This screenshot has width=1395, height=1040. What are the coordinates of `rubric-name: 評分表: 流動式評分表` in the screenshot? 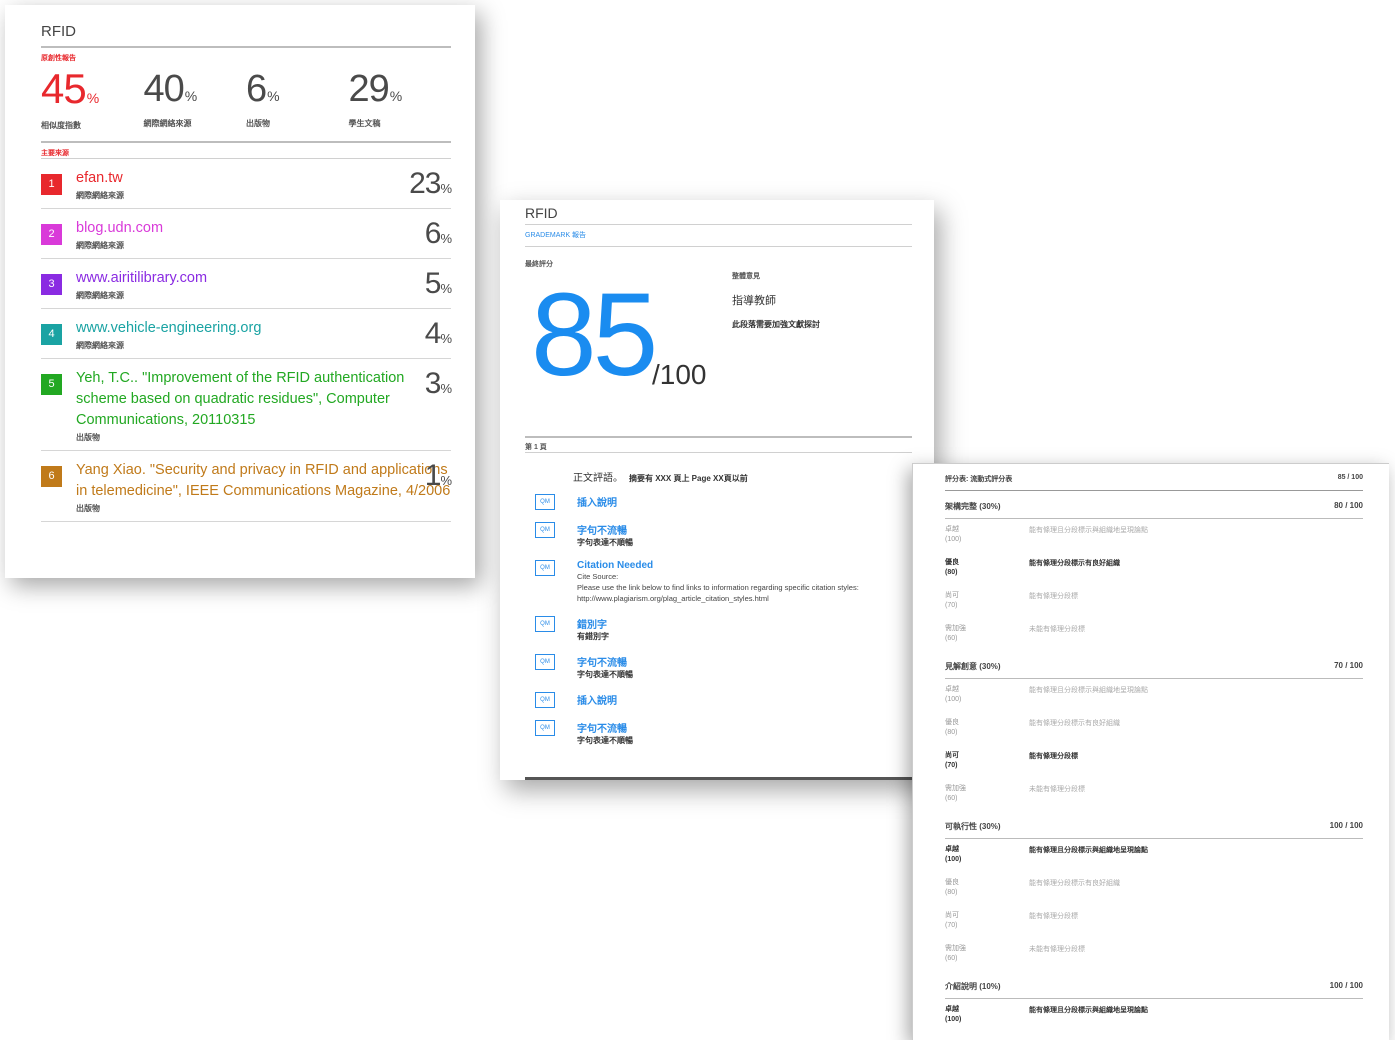 It's located at (979, 479).